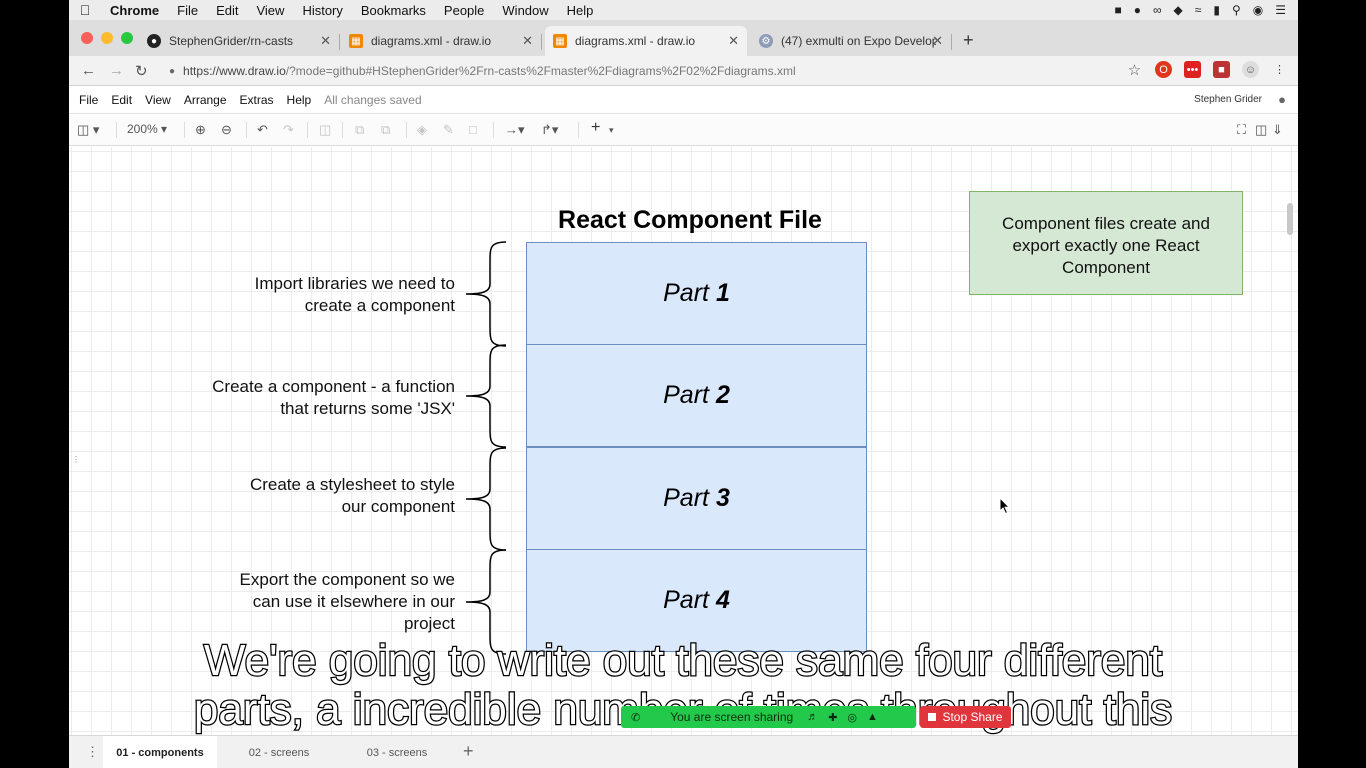  Describe the element at coordinates (965, 717) in the screenshot. I see `stop-share-button: Stop Share` at that location.